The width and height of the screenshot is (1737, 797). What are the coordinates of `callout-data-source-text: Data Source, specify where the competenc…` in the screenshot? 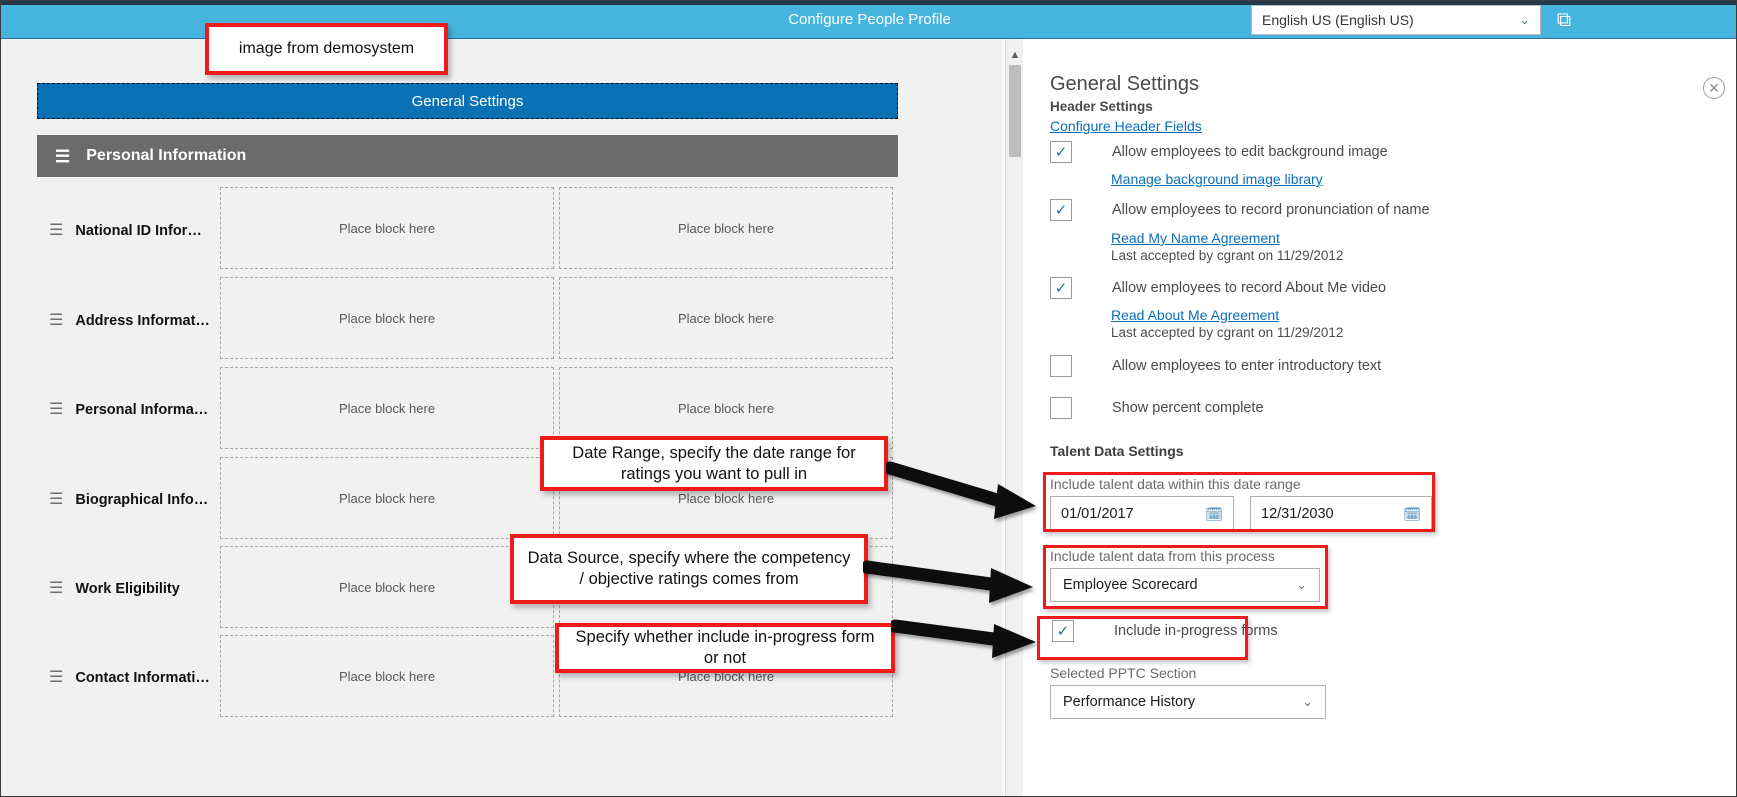 It's located at (689, 568).